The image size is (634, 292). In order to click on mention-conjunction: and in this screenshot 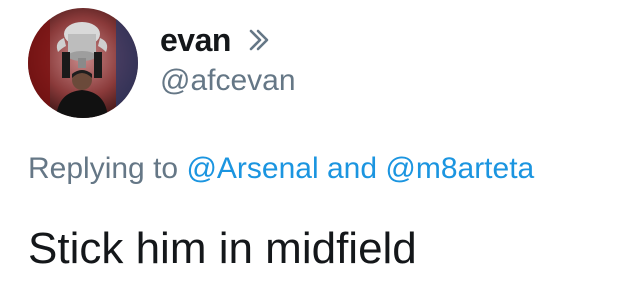, I will do `click(352, 168)`.